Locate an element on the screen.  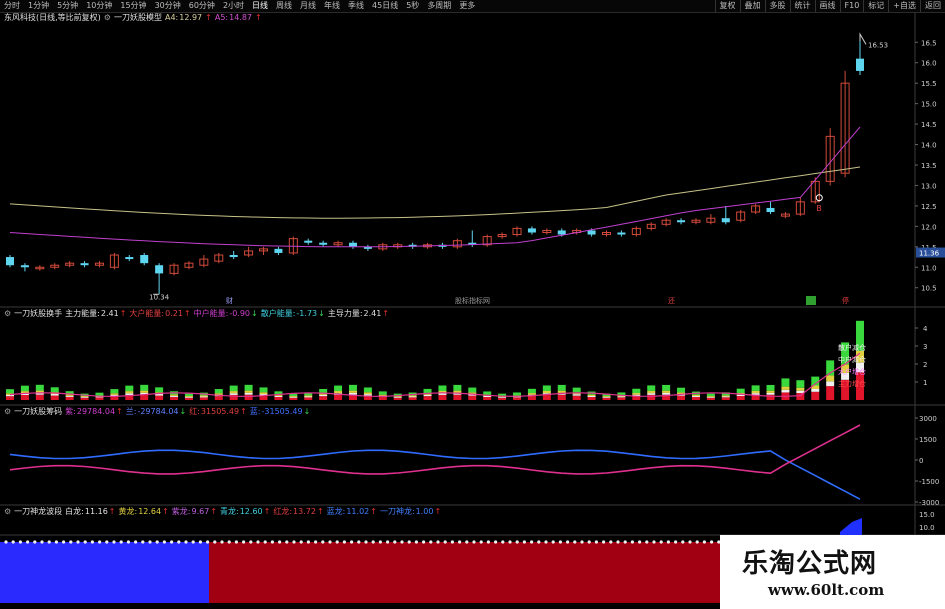
watermark-url: www.60lt.com is located at coordinates (826, 590).